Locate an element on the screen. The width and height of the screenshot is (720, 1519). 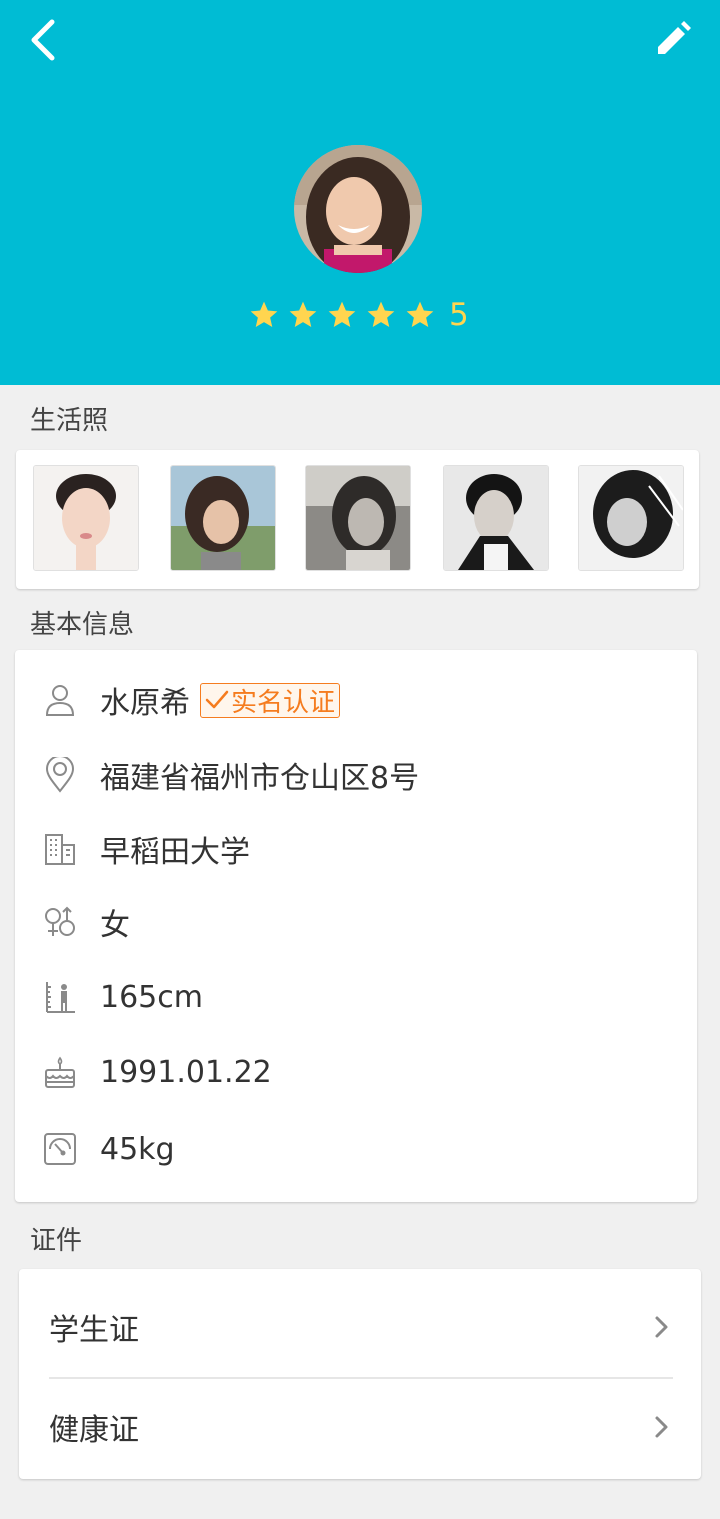
cake-icon is located at coordinates (60, 1072).